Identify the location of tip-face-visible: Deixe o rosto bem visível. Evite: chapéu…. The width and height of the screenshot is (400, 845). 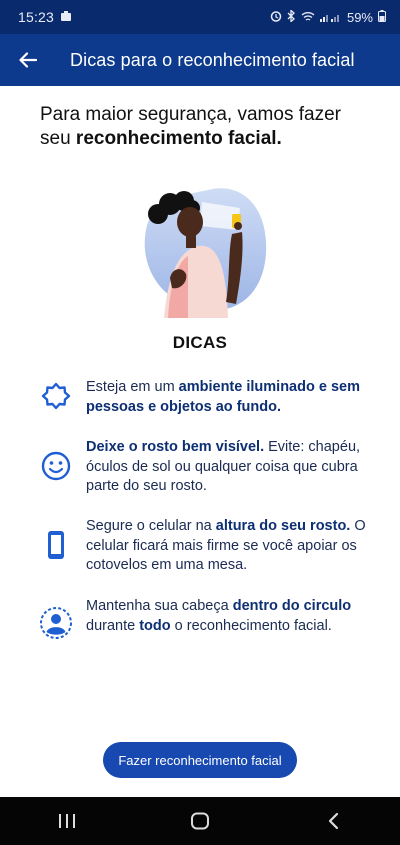
(208, 467).